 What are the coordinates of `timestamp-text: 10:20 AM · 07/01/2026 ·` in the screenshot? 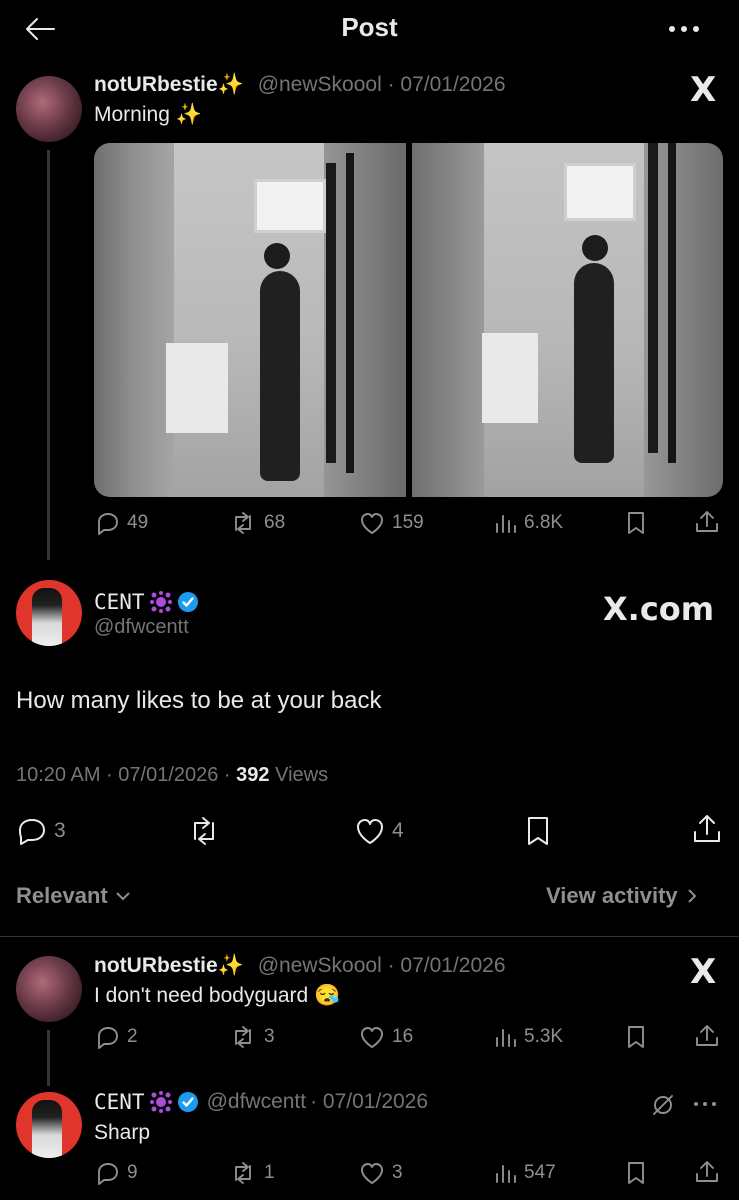 It's located at (126, 775).